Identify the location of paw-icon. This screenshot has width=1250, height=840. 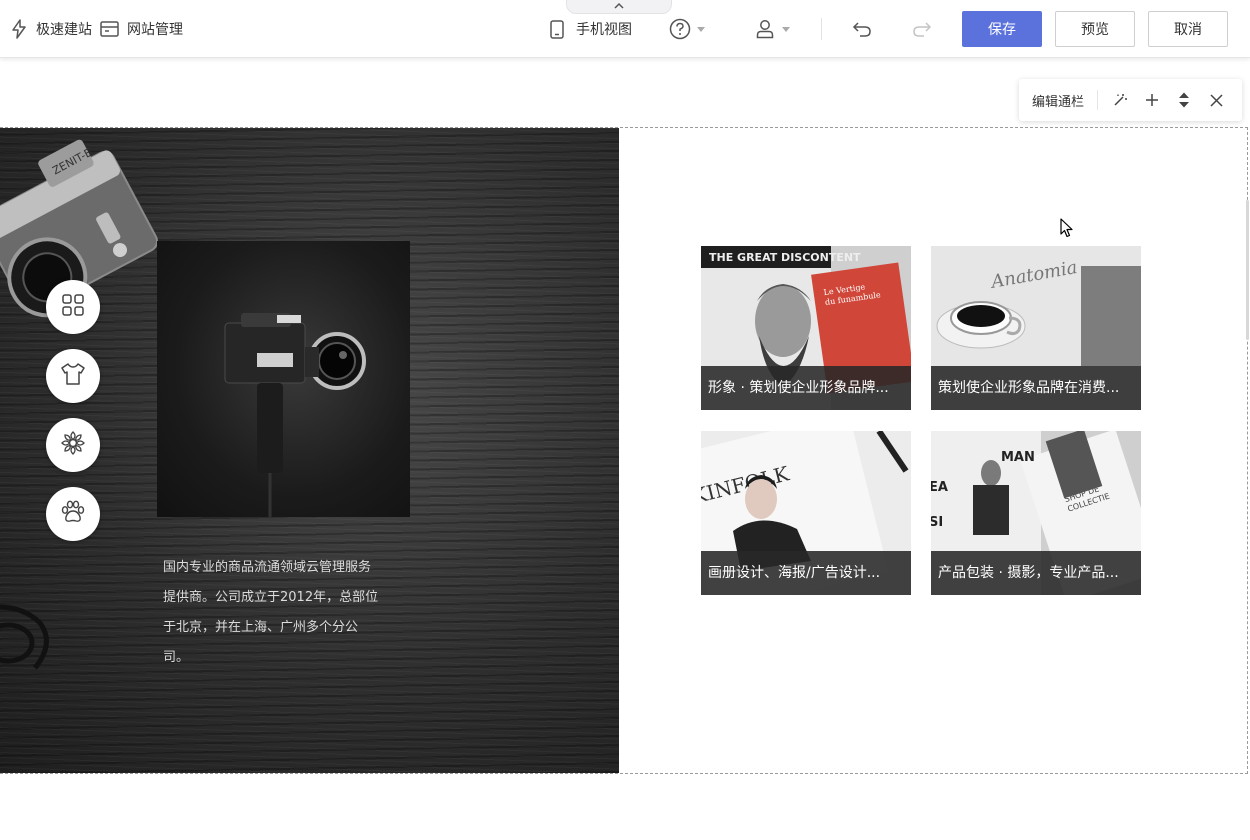
(73, 514).